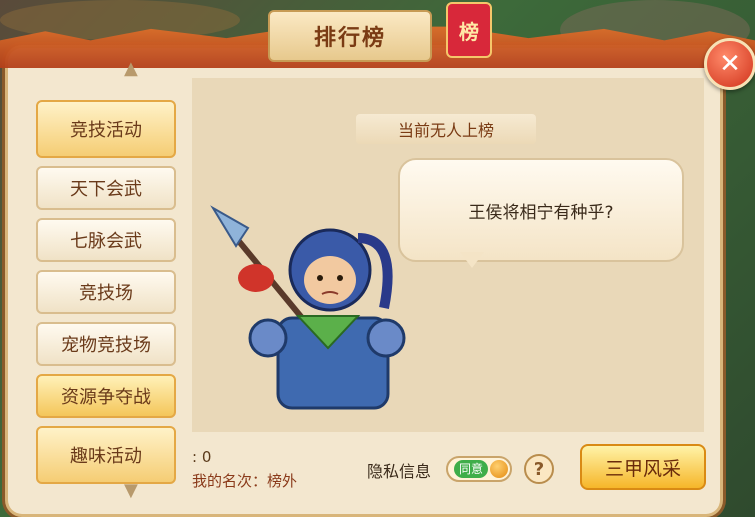 The height and width of the screenshot is (517, 755). Describe the element at coordinates (472, 260) in the screenshot. I see `speech-bubble-tail` at that location.